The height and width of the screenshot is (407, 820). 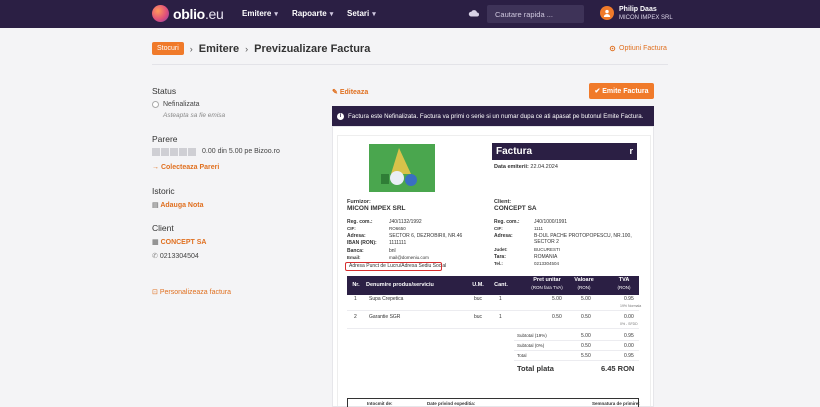 What do you see at coordinates (361, 13) in the screenshot?
I see `nav-setari: Setari ▾` at bounding box center [361, 13].